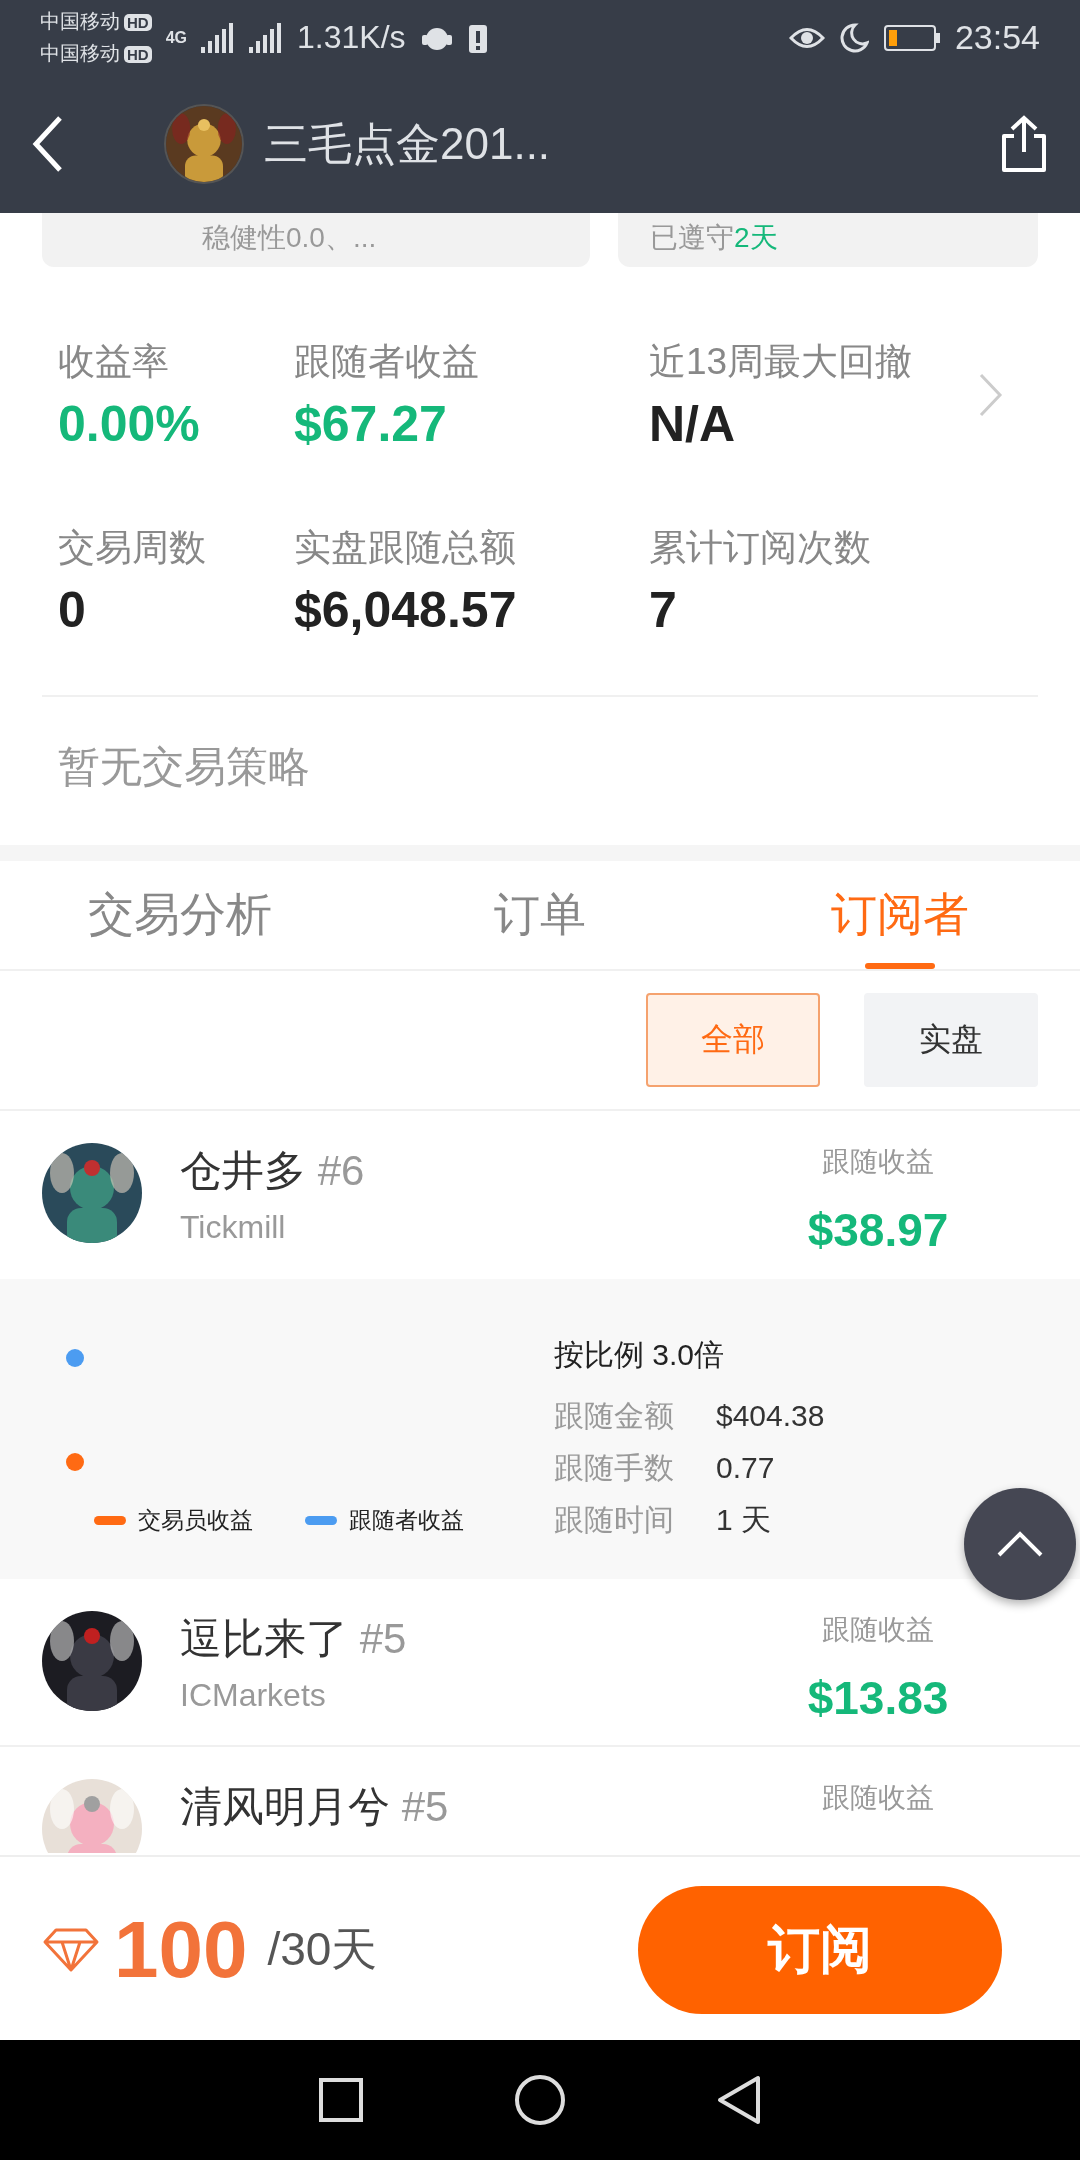 This screenshot has width=1080, height=2160. Describe the element at coordinates (911, 37) in the screenshot. I see `battery-icon` at that location.